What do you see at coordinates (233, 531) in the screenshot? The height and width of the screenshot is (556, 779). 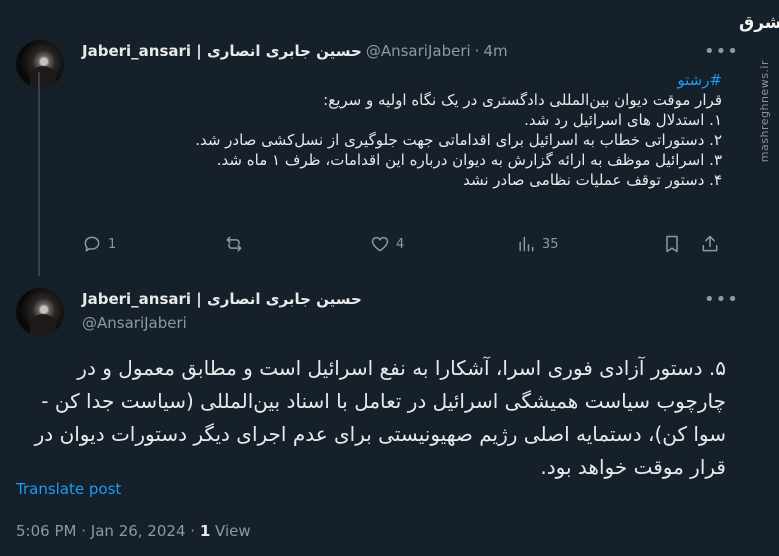 I see `views-label: View` at bounding box center [233, 531].